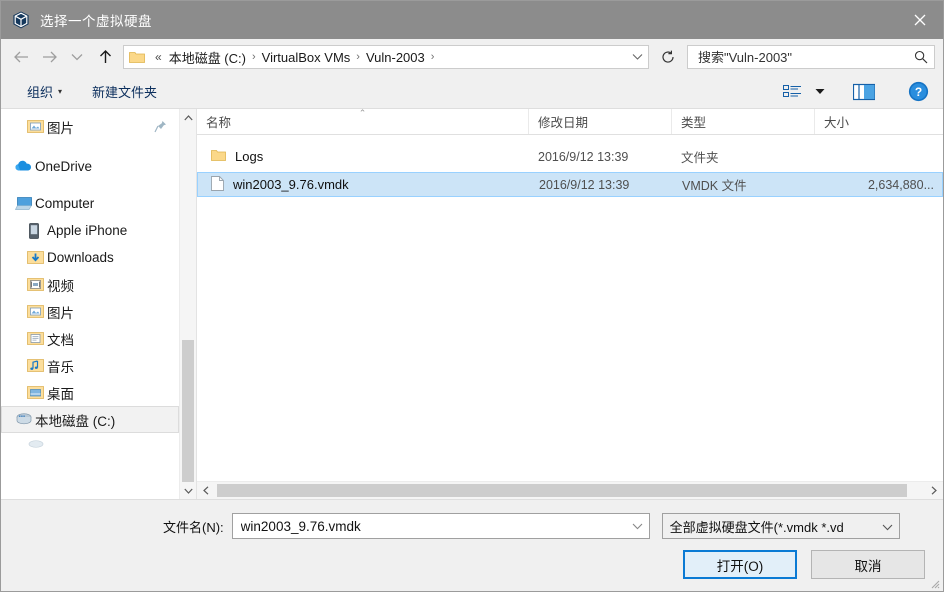  Describe the element at coordinates (217, 184) in the screenshot. I see `file-icon` at that location.